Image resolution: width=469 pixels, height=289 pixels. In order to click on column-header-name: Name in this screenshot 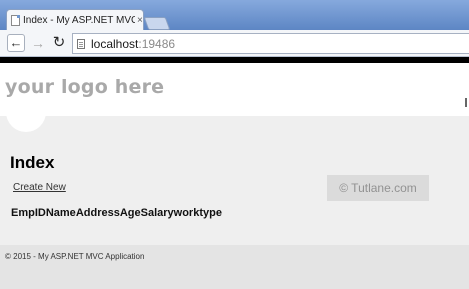, I will do `click(60, 213)`.